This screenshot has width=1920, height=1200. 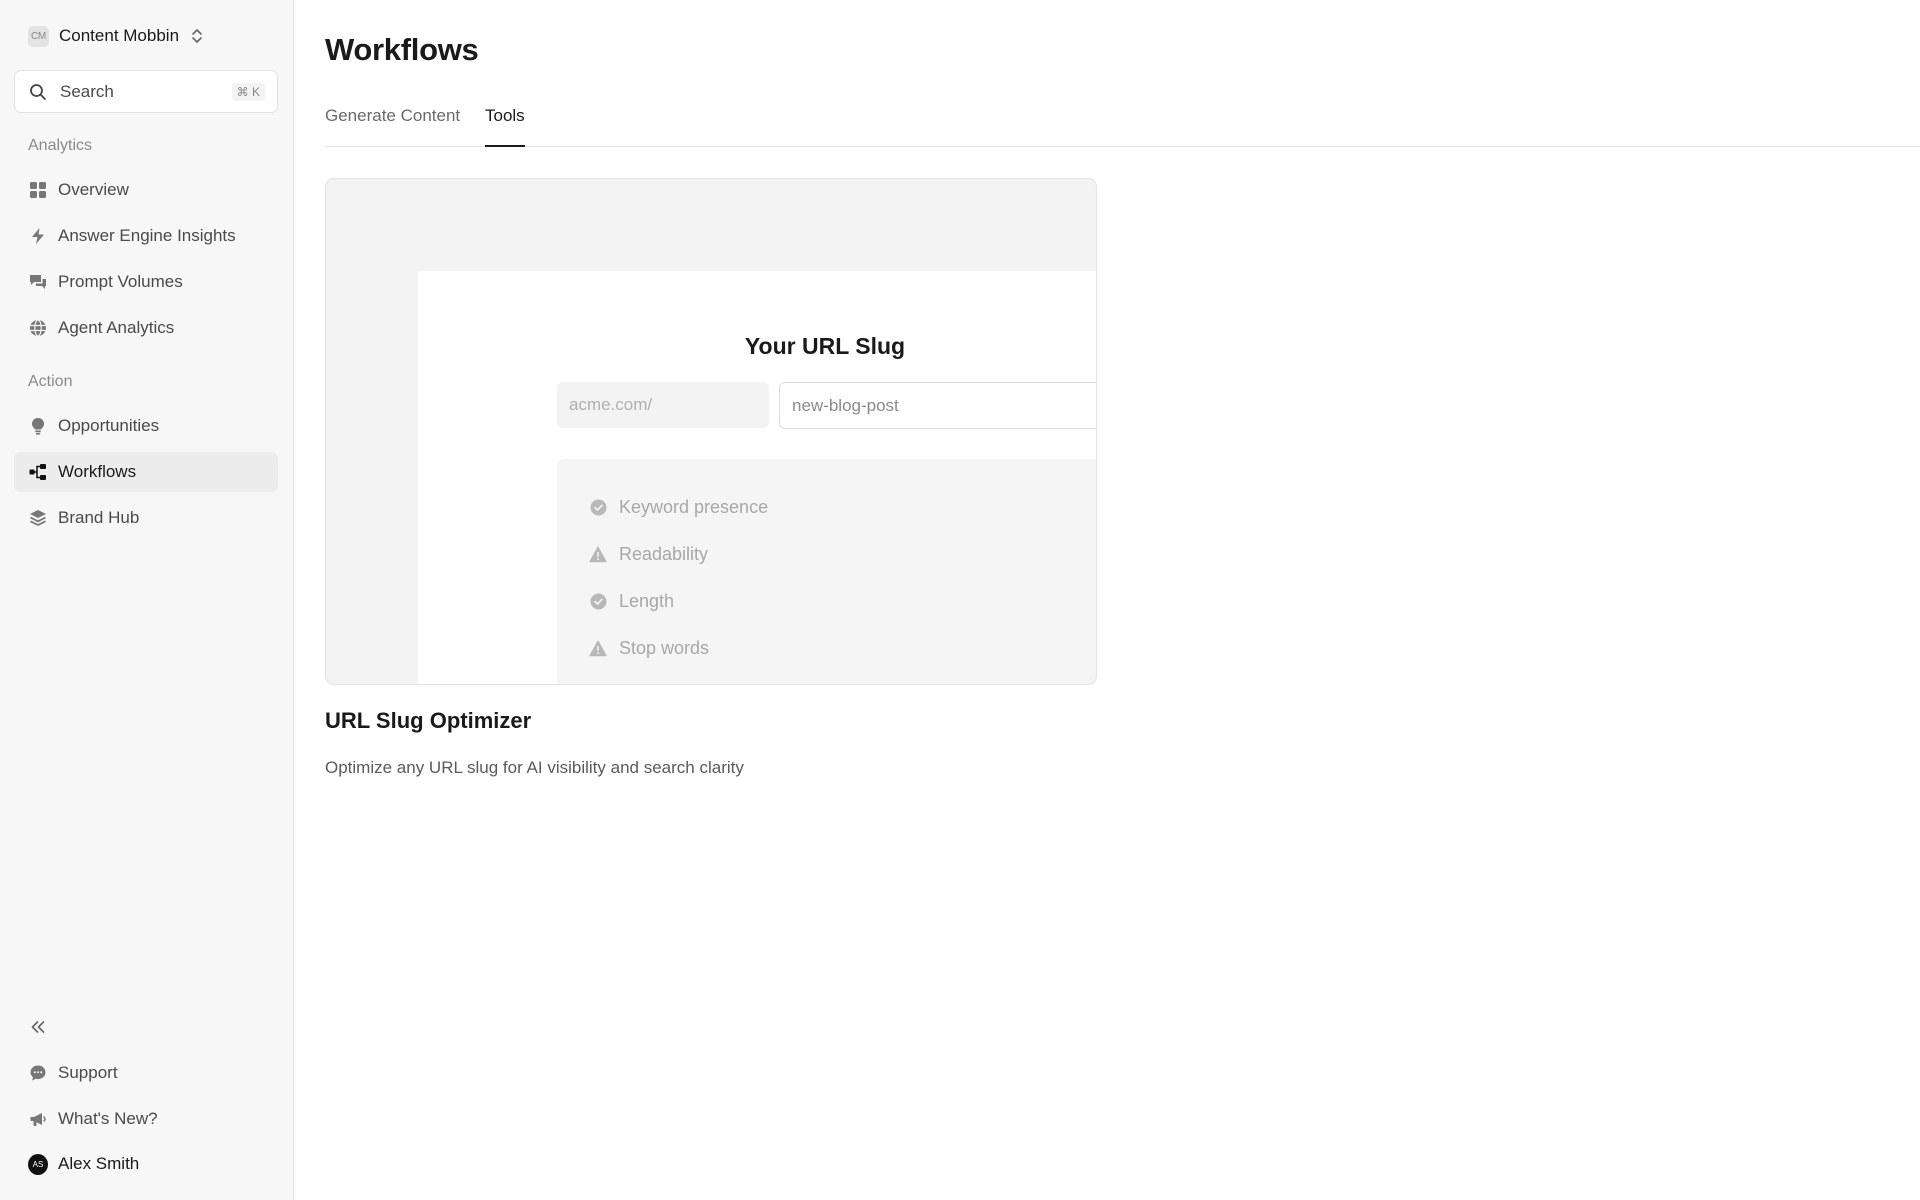 I want to click on sidebar-item-agent-analytics: Agent Analytics, so click(x=146, y=328).